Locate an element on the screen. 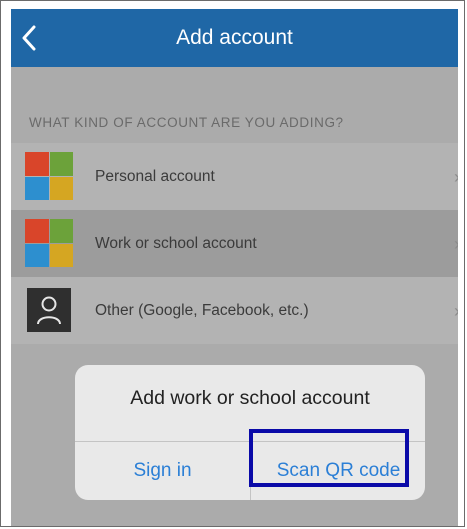  page-title: Add account is located at coordinates (234, 37).